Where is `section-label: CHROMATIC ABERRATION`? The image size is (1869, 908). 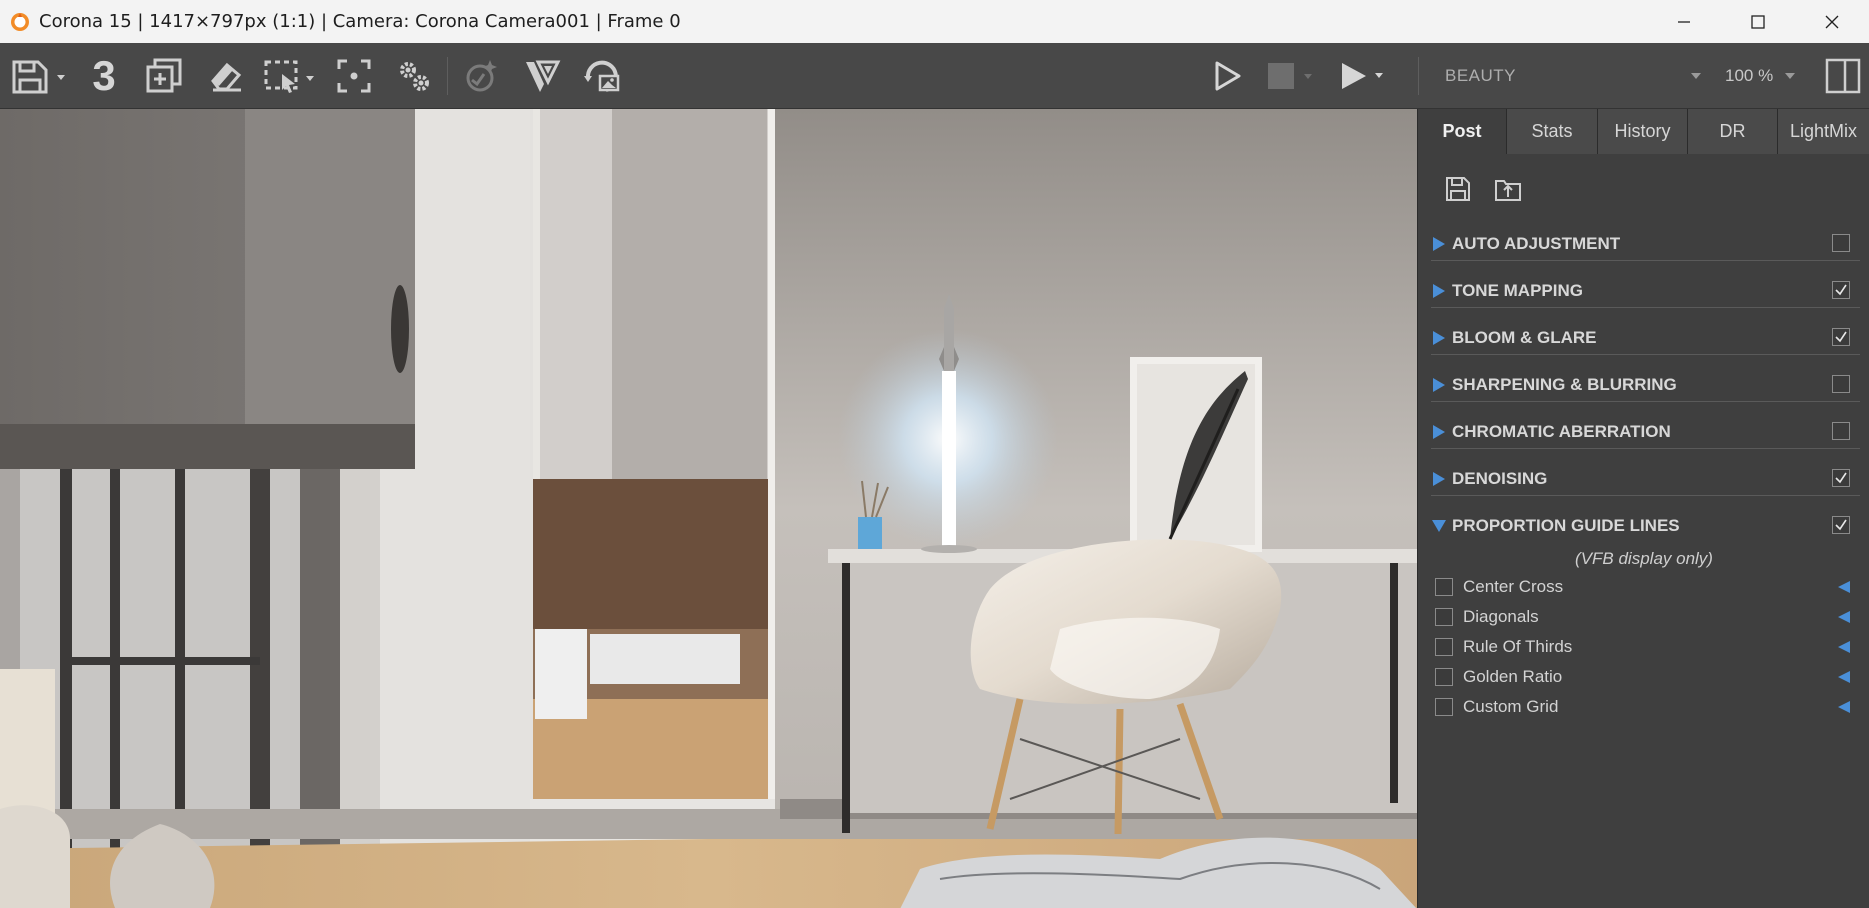 section-label: CHROMATIC ABERRATION is located at coordinates (1561, 431).